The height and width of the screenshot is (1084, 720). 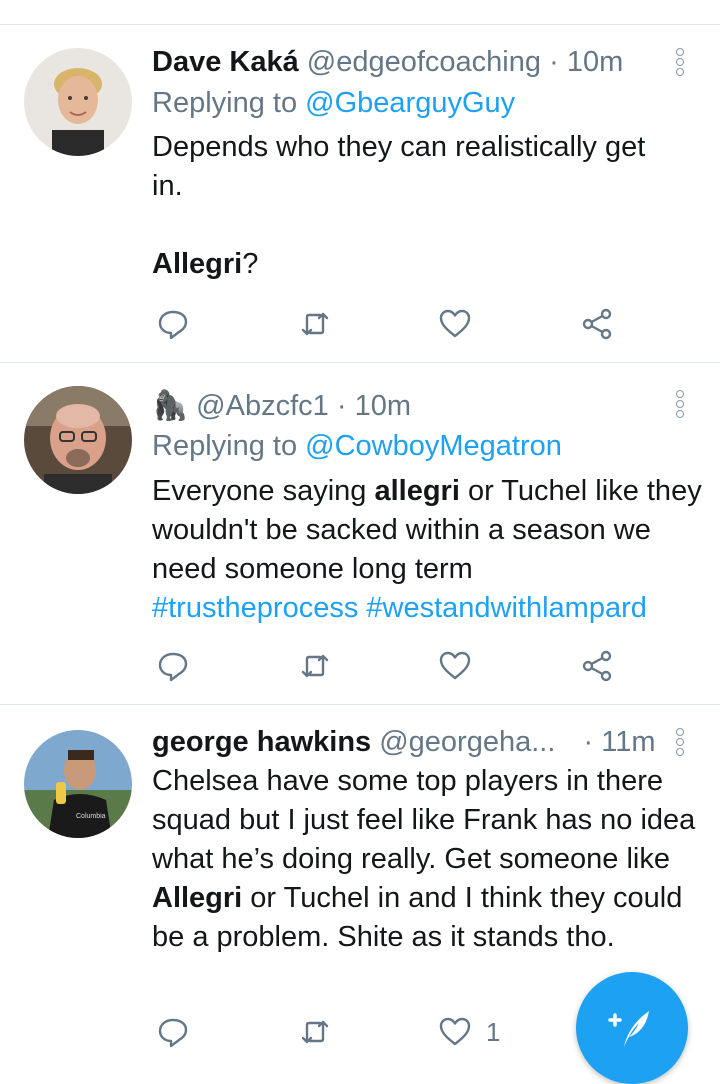 What do you see at coordinates (410, 103) in the screenshot?
I see `replying-to-link: @GbearguyGuy` at bounding box center [410, 103].